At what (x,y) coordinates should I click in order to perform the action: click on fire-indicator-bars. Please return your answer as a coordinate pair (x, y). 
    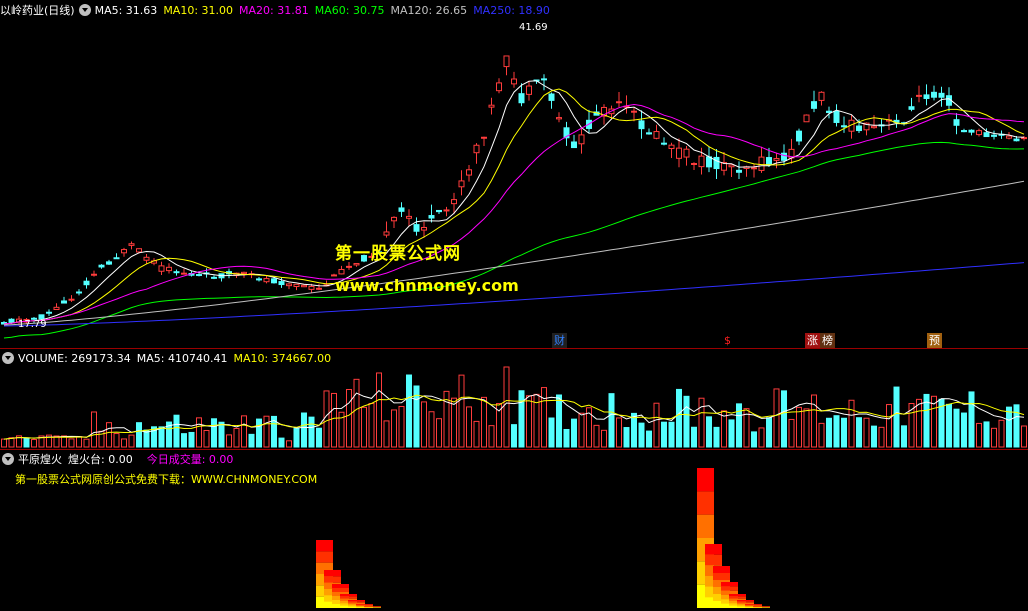
    Looking at the image, I should click on (543, 538).